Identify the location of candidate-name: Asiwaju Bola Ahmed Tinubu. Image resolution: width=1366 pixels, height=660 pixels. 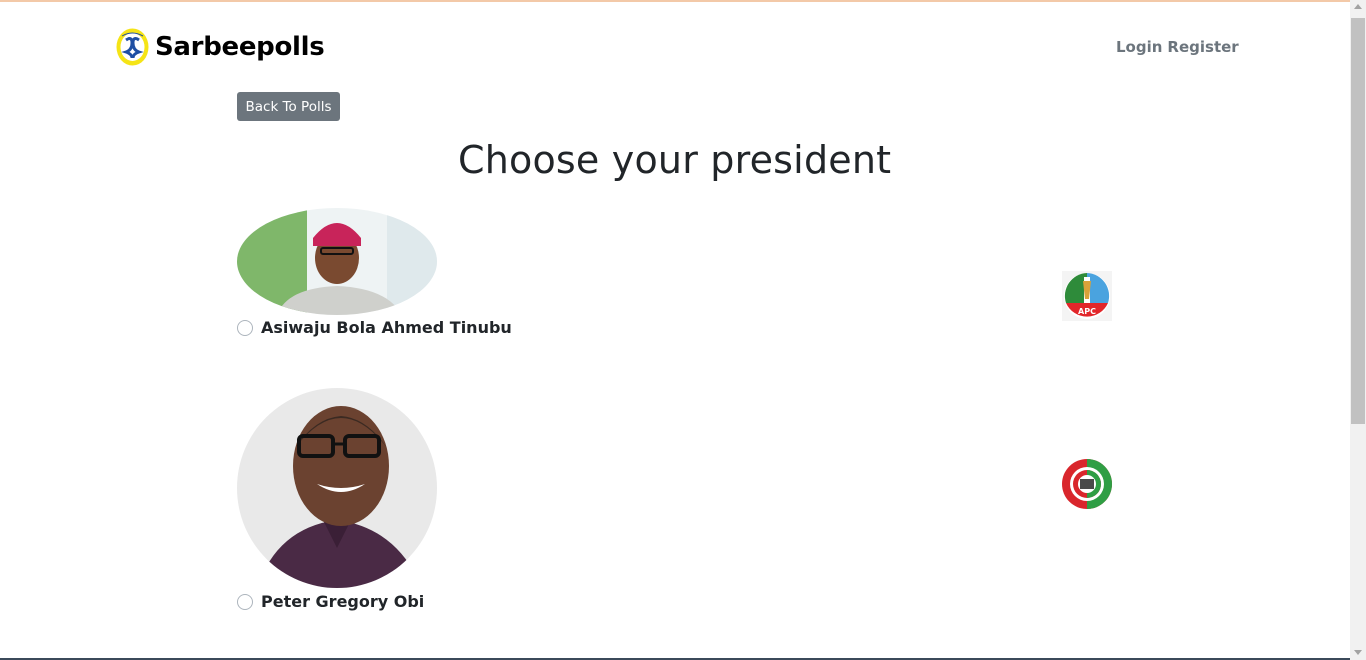
(386, 327).